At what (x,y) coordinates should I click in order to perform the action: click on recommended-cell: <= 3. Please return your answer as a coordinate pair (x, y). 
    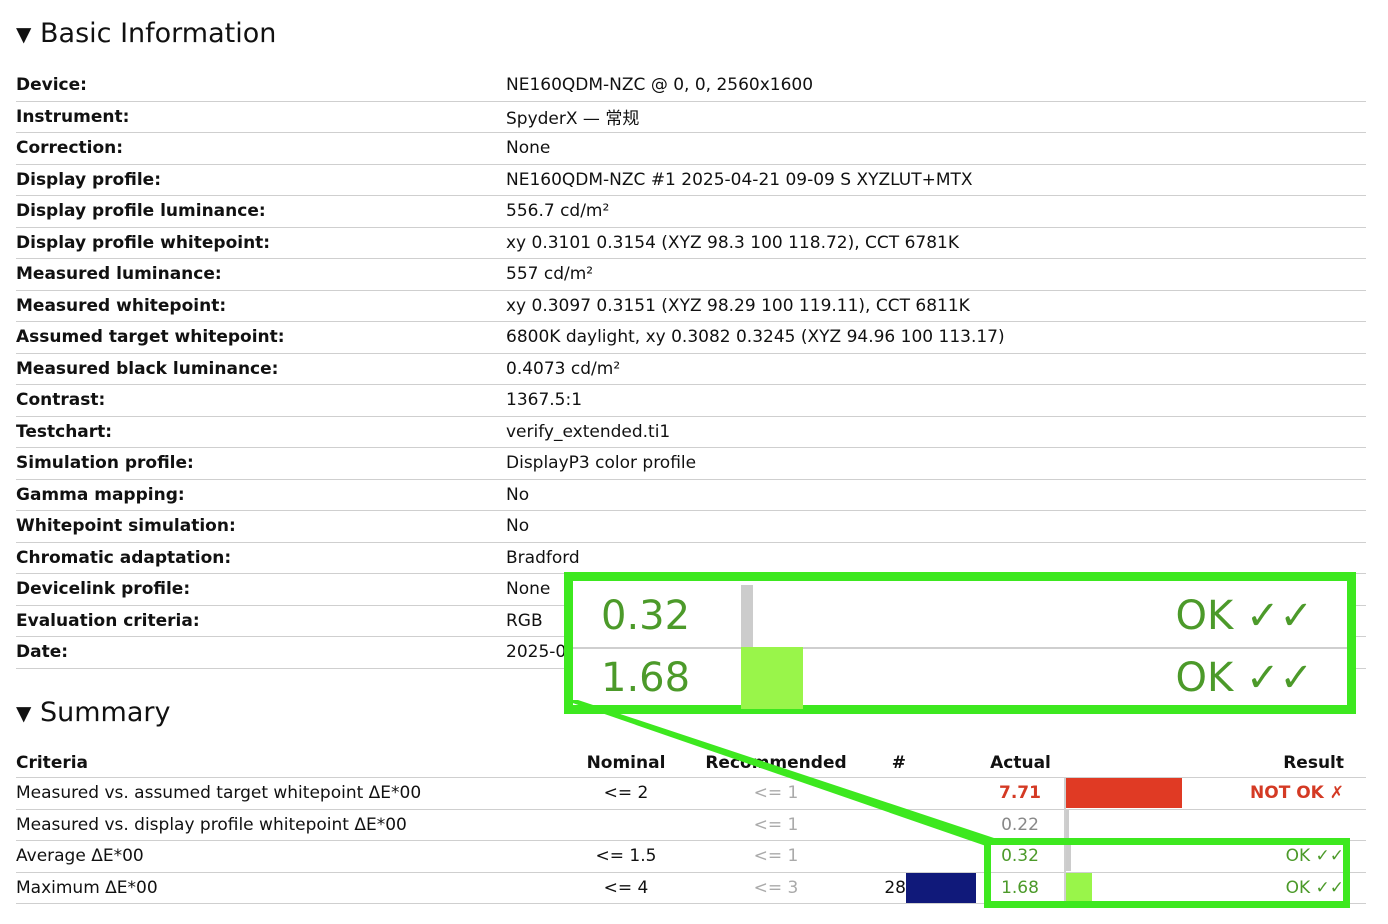
    Looking at the image, I should click on (776, 888).